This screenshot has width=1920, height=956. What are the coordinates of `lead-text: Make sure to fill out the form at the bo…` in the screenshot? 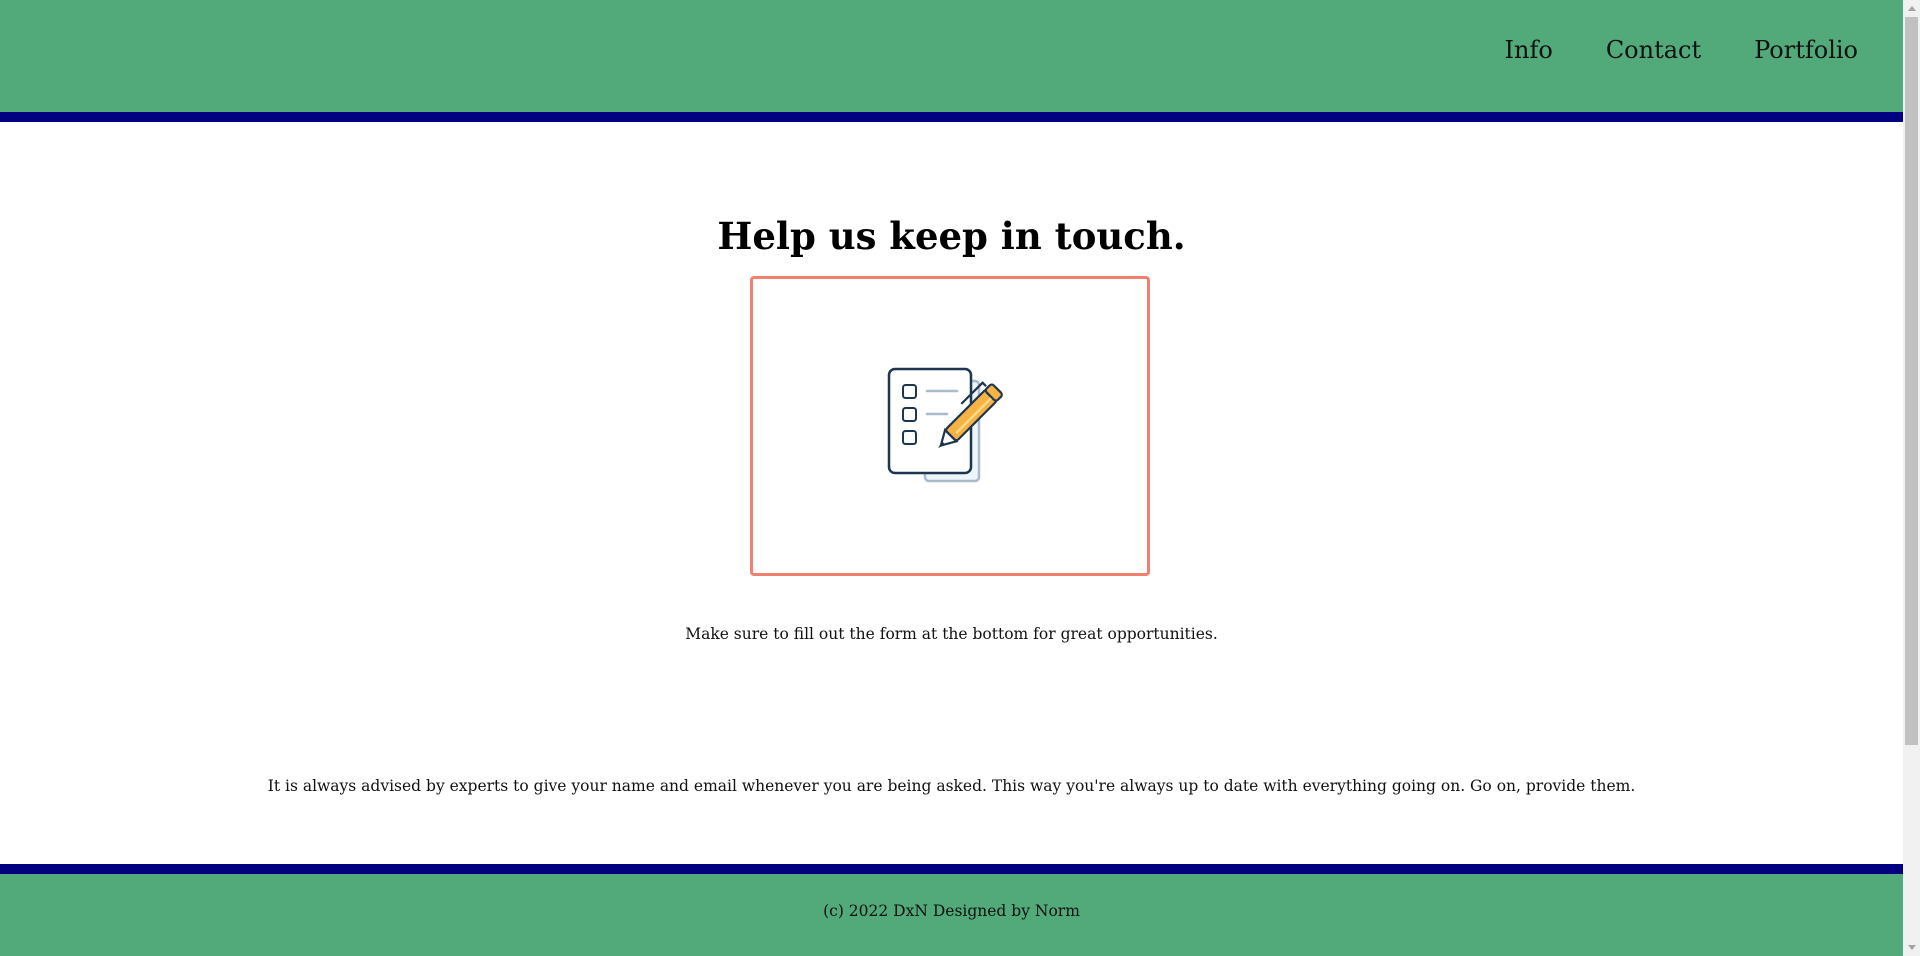 It's located at (951, 633).